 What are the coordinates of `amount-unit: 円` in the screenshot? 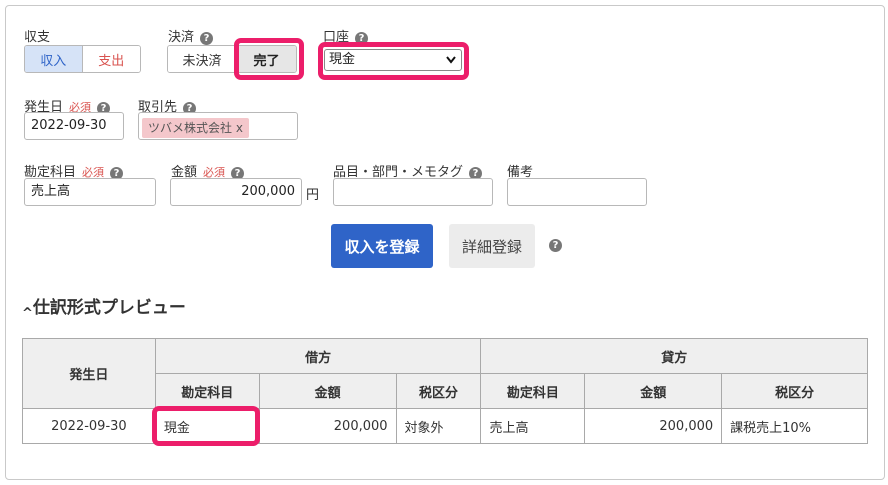 It's located at (313, 195).